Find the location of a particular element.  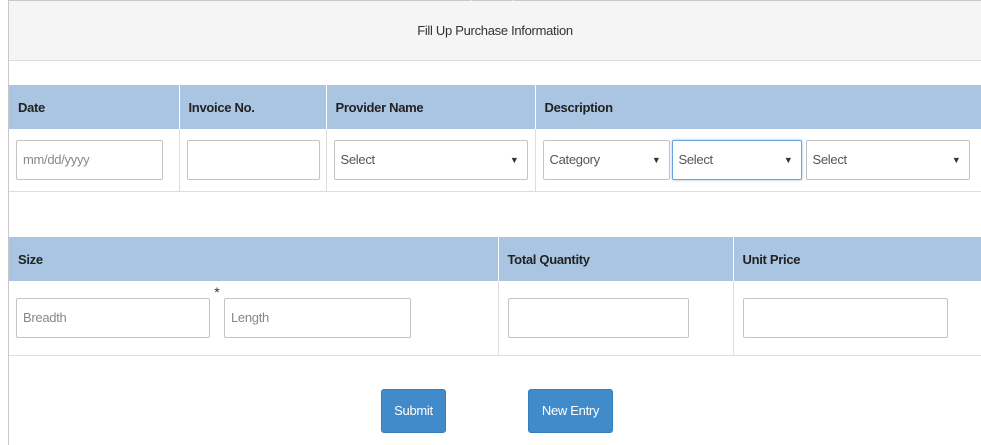

invoice-no-input is located at coordinates (253, 159).